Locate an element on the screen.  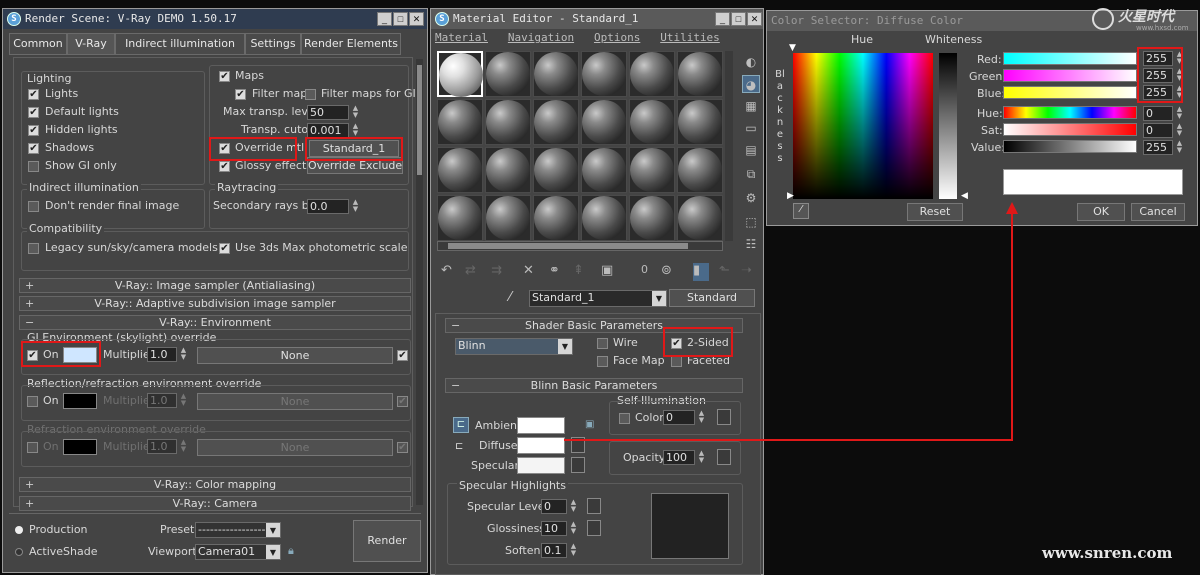
hxsd-logo: 火星时代 www.hxsd.com is located at coordinates (1144, 20).